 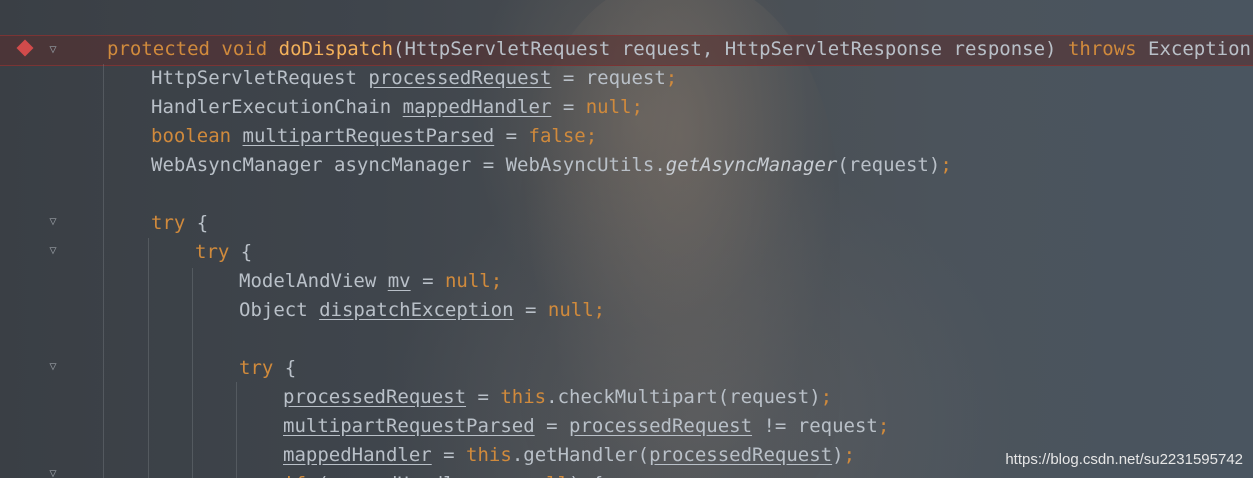 What do you see at coordinates (838, 455) in the screenshot?
I see `paren: )` at bounding box center [838, 455].